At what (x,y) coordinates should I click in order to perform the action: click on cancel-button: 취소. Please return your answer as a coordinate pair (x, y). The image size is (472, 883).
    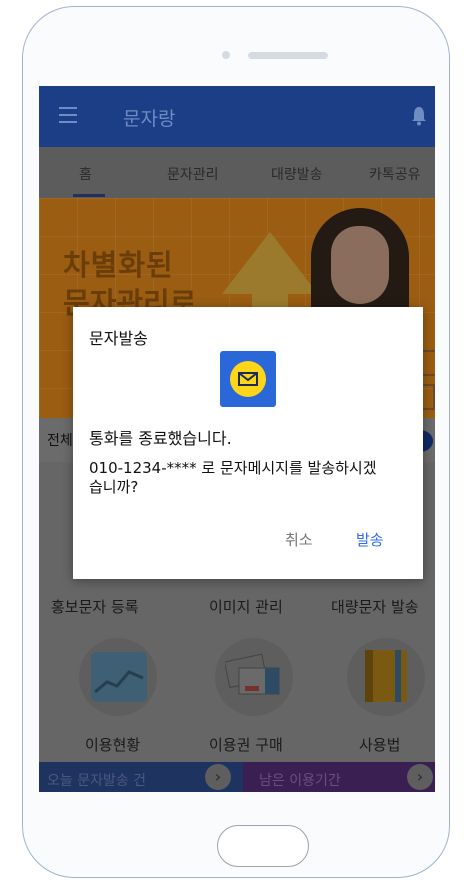
    Looking at the image, I should click on (299, 539).